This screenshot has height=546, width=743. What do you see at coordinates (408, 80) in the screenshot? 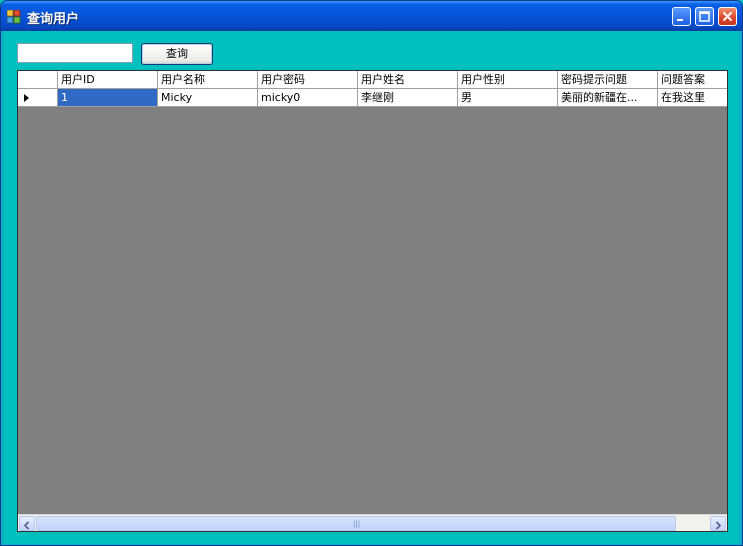
I see `column-header-real-name: 用户姓名` at bounding box center [408, 80].